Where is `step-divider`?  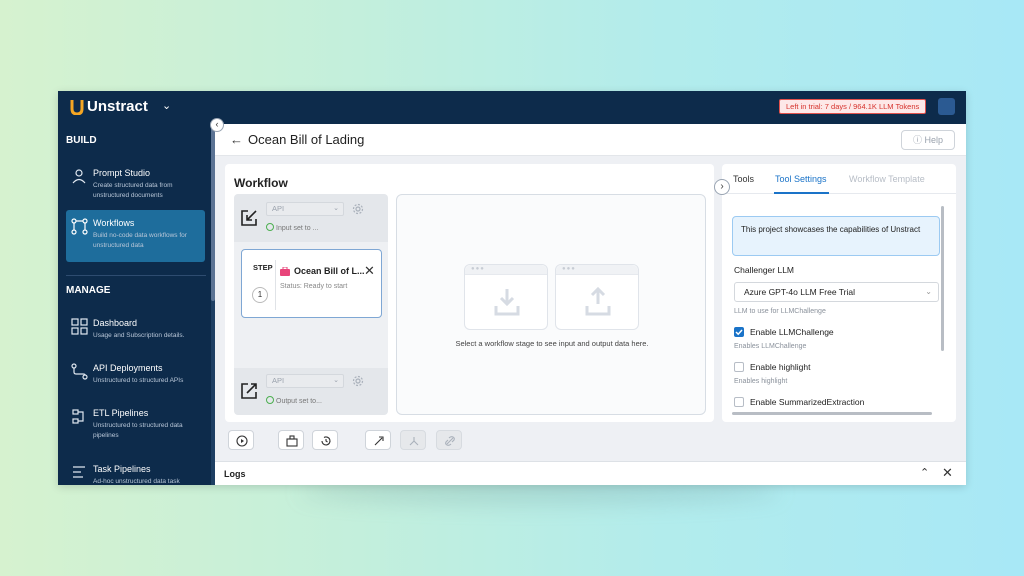 step-divider is located at coordinates (275, 285).